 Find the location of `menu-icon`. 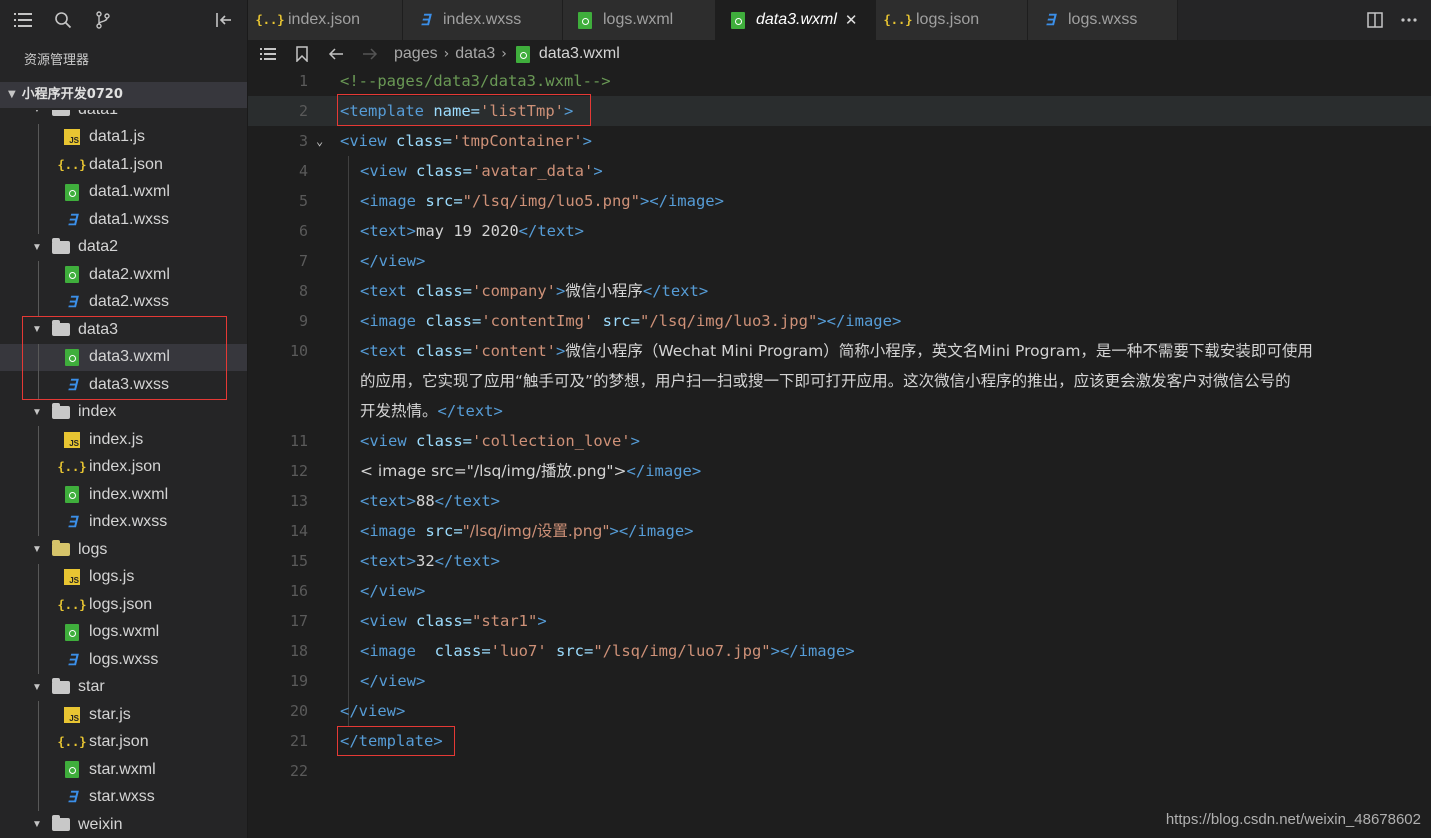

menu-icon is located at coordinates (23, 20).